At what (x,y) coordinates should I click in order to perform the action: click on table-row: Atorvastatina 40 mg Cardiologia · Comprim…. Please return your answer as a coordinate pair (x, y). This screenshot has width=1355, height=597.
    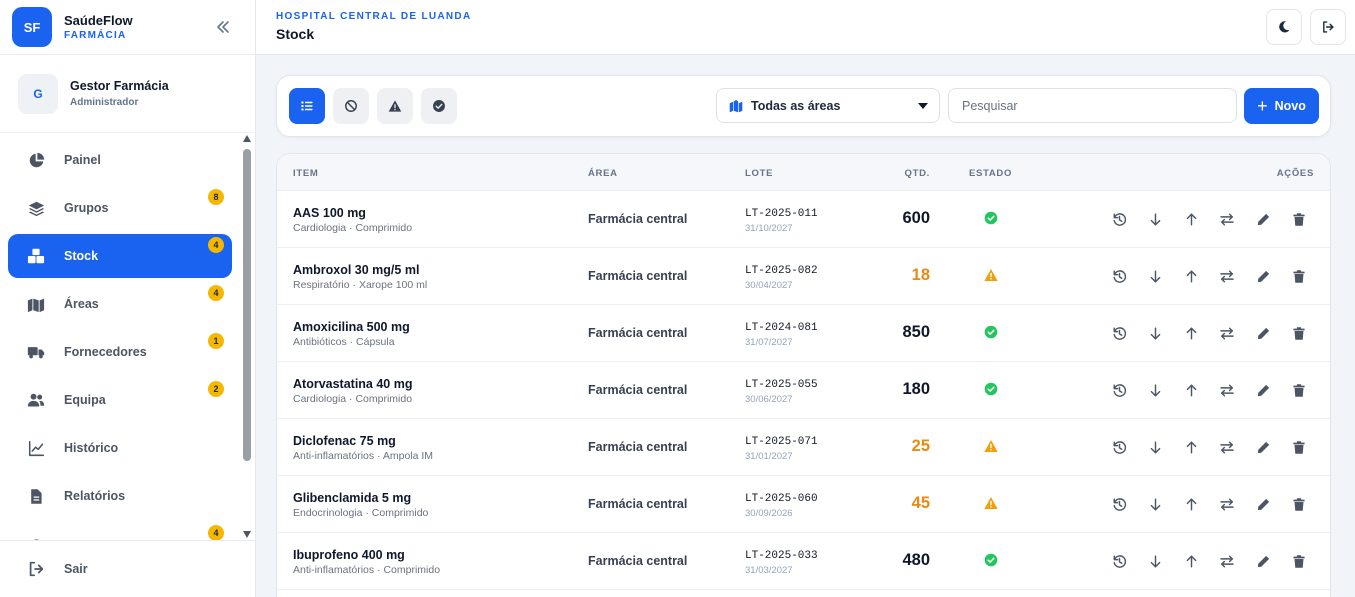
    Looking at the image, I should click on (803, 390).